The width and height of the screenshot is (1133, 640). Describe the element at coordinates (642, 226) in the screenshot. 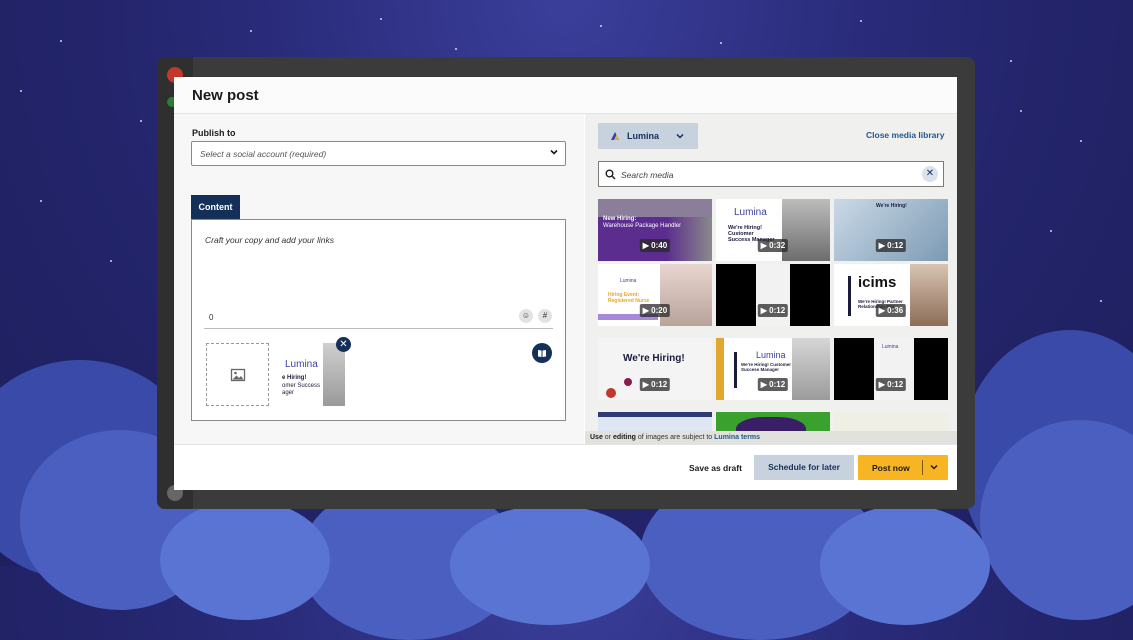

I see `tile-subtitle: Warehouse Package Handler` at that location.